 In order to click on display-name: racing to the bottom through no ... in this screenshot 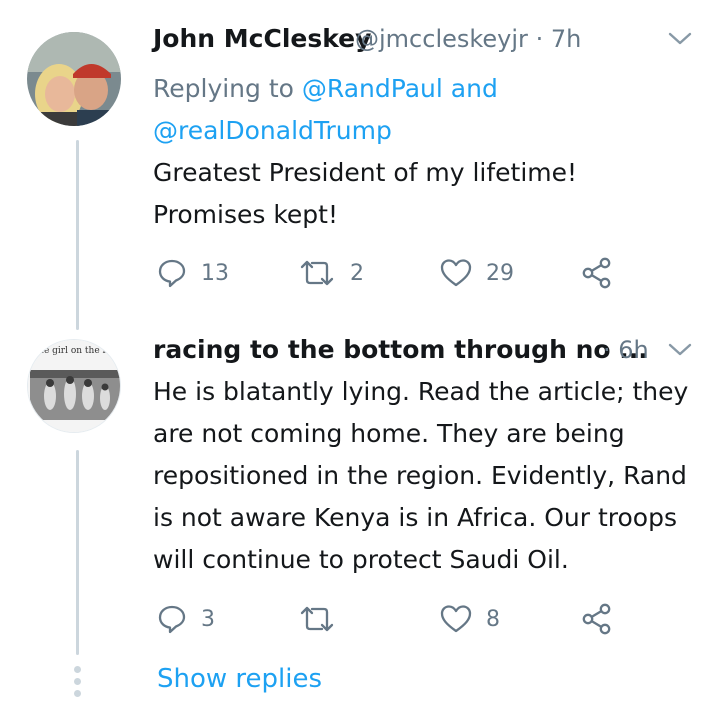, I will do `click(400, 349)`.